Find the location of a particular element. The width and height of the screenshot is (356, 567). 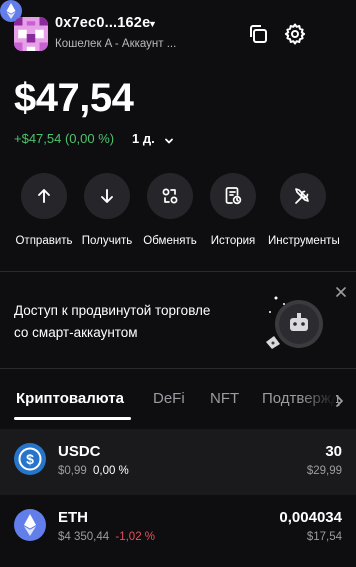

usdc-icon: $ is located at coordinates (30, 459).